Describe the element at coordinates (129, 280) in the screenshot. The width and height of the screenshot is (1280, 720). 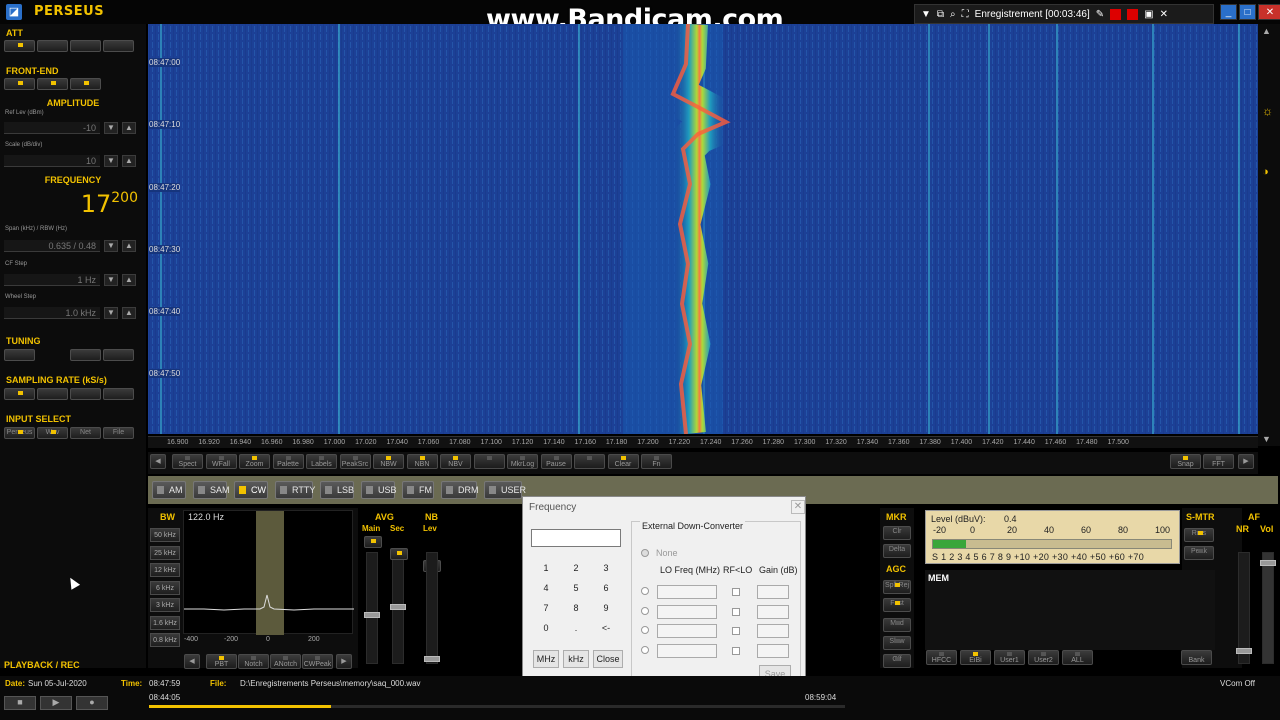
I see `cfstep-up-icon: ▲` at that location.